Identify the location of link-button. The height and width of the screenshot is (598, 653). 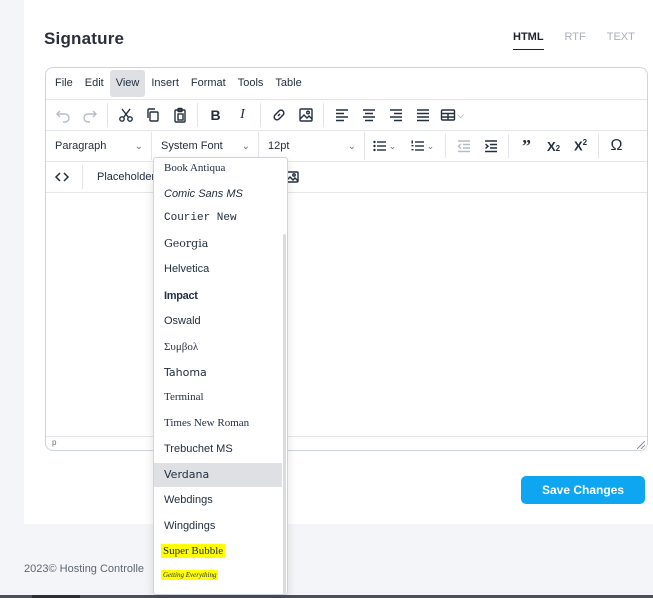
(278, 115).